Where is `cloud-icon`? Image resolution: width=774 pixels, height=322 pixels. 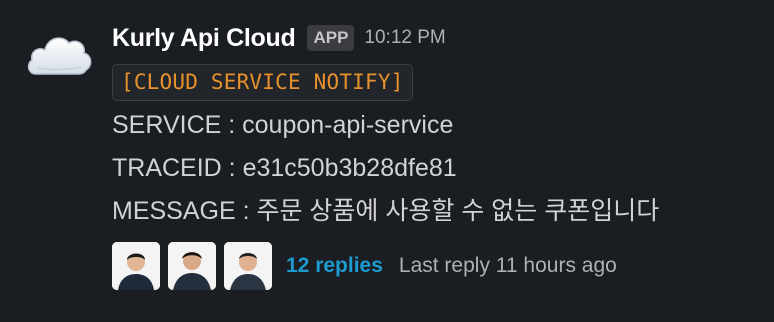
cloud-icon is located at coordinates (60, 56).